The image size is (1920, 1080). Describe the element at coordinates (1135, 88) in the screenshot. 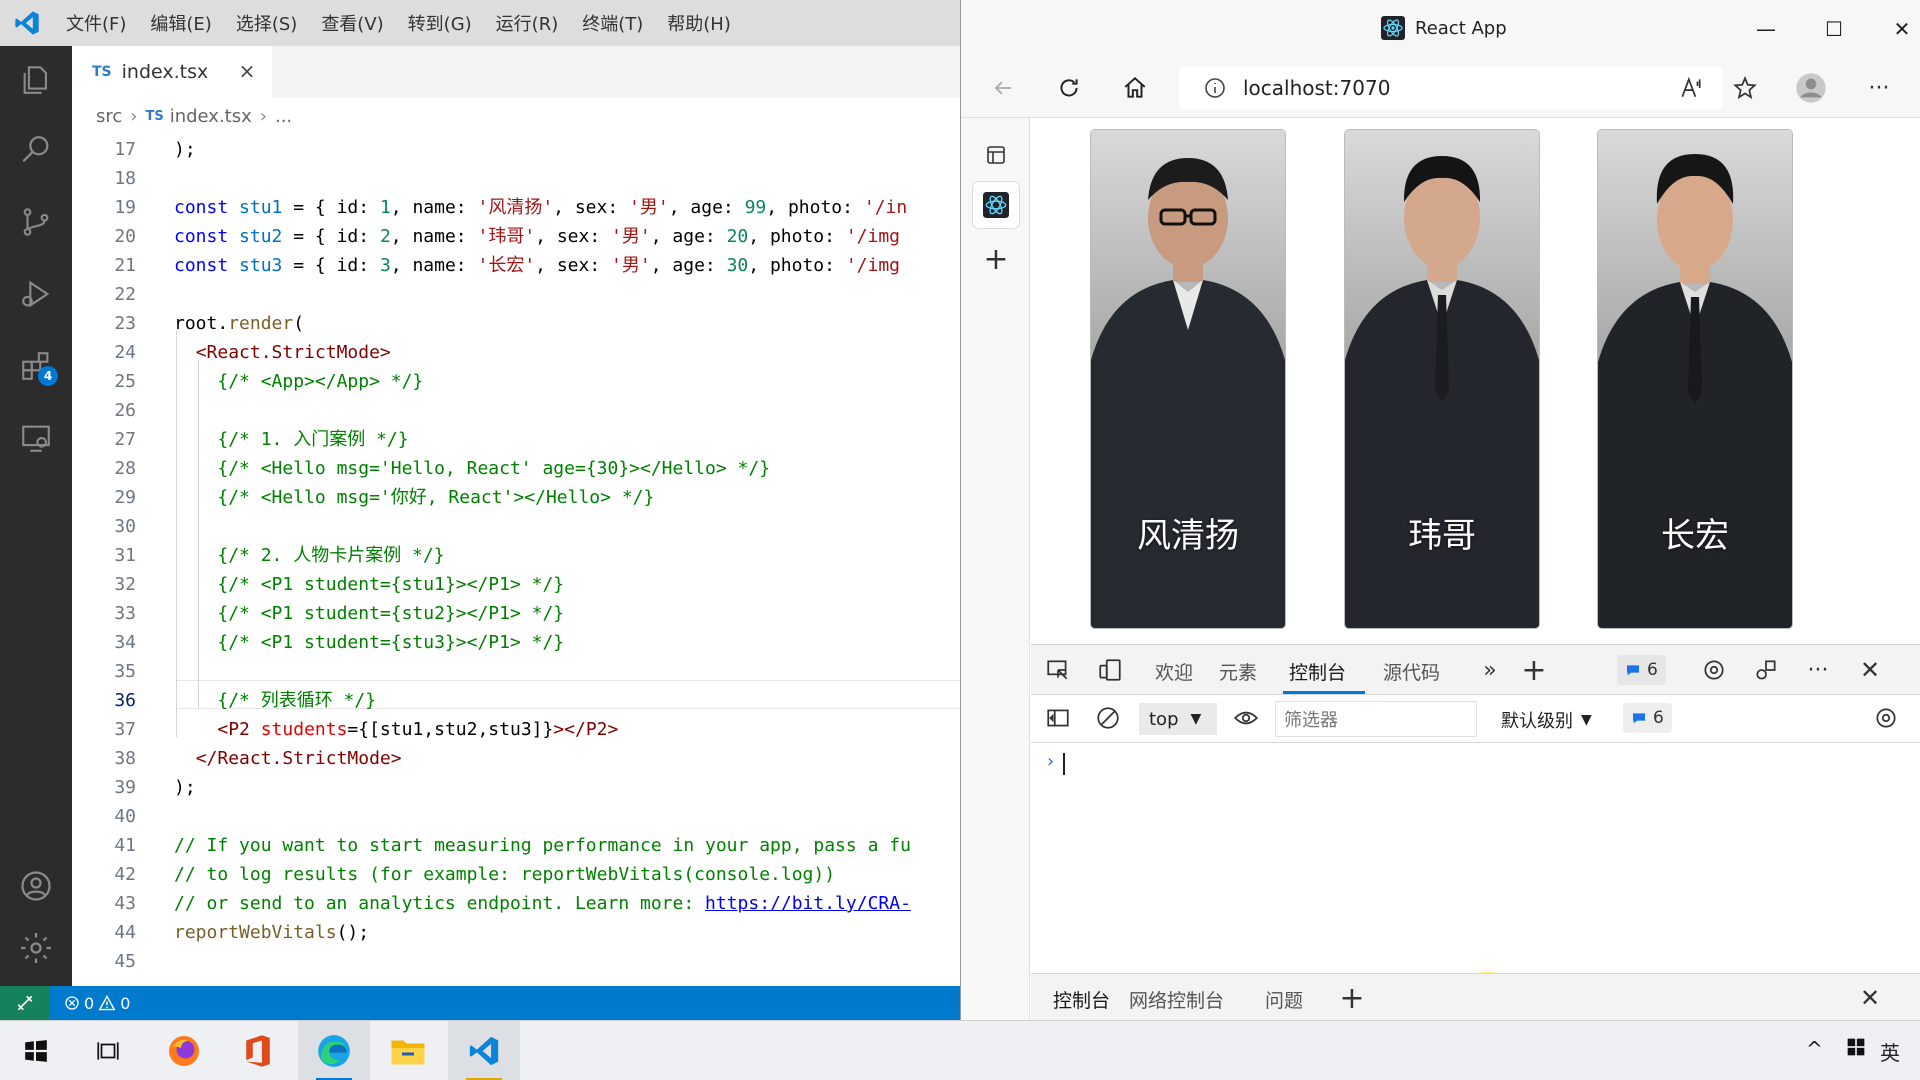

I see `home-icon` at that location.